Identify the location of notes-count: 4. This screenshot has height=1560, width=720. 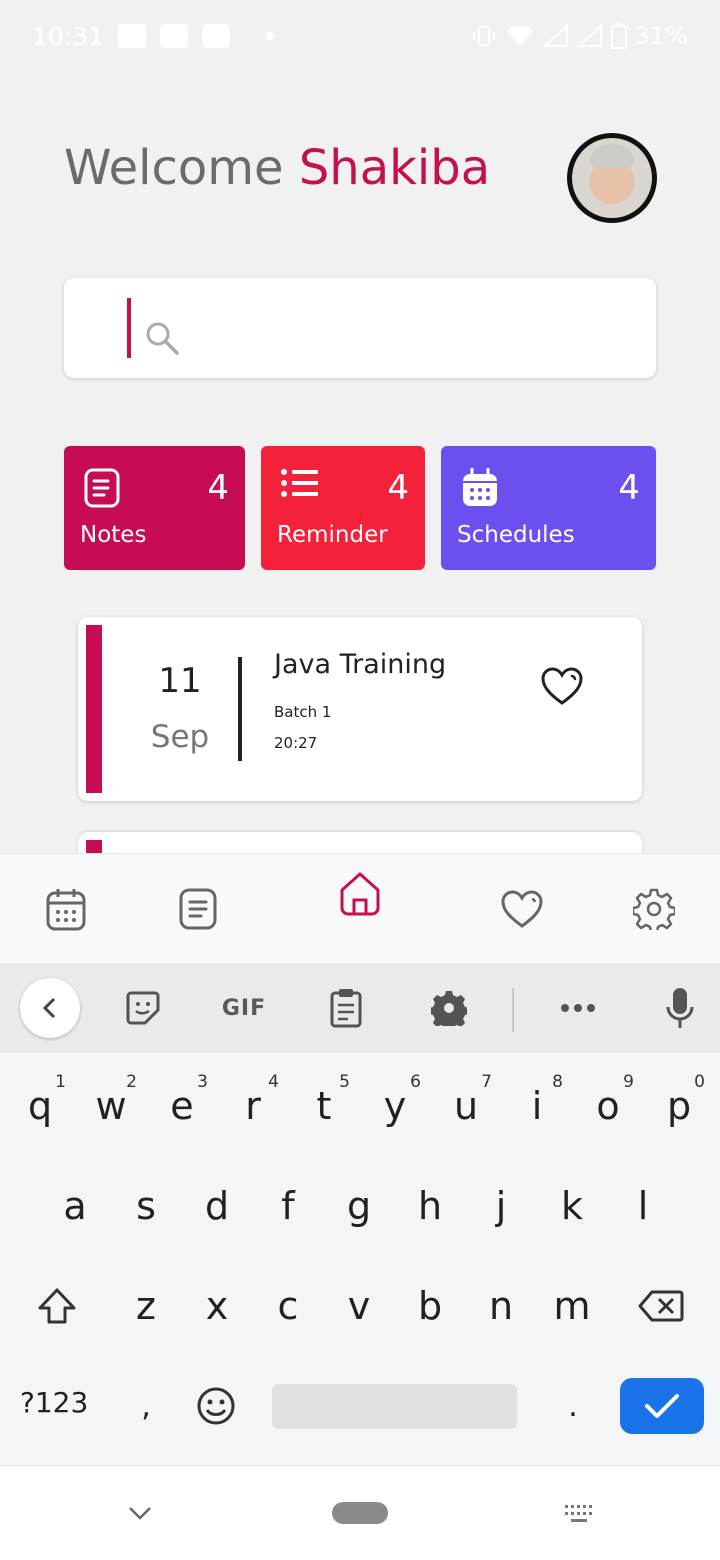
(218, 488).